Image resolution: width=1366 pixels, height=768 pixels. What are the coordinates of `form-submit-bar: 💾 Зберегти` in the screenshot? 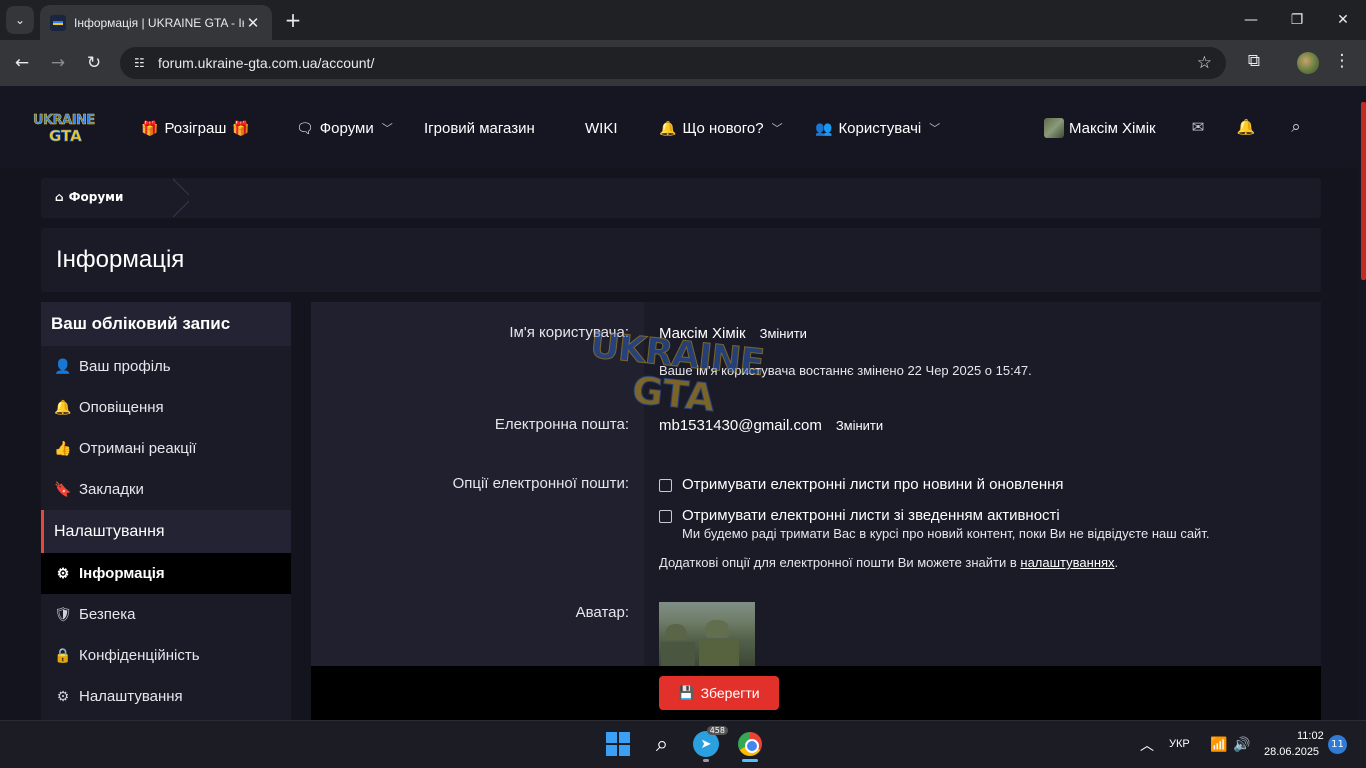 It's located at (816, 693).